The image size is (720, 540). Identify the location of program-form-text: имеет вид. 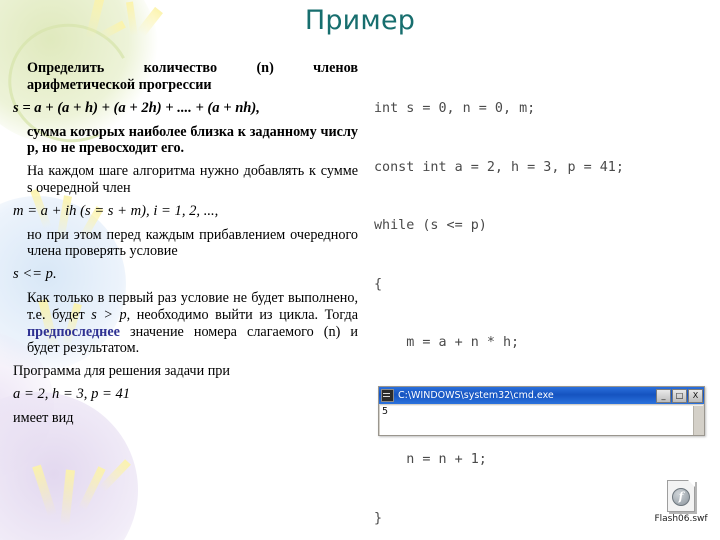
(43, 417).